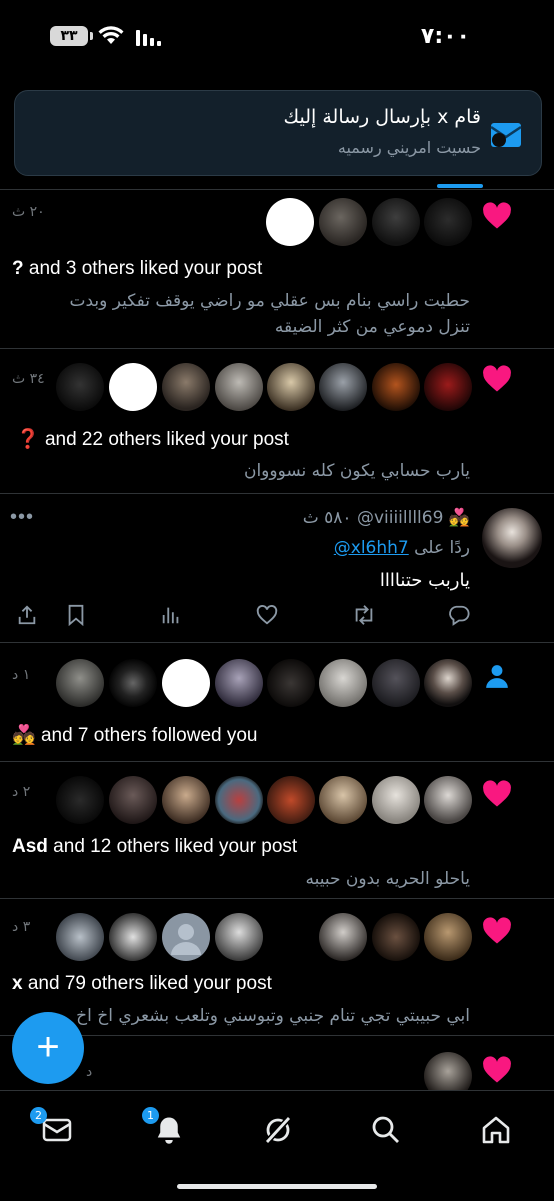  What do you see at coordinates (148, 38) in the screenshot?
I see `signal-icon` at bounding box center [148, 38].